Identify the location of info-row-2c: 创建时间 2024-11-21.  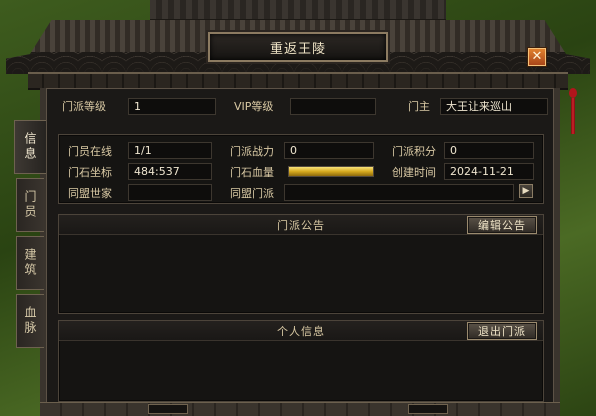
(463, 171).